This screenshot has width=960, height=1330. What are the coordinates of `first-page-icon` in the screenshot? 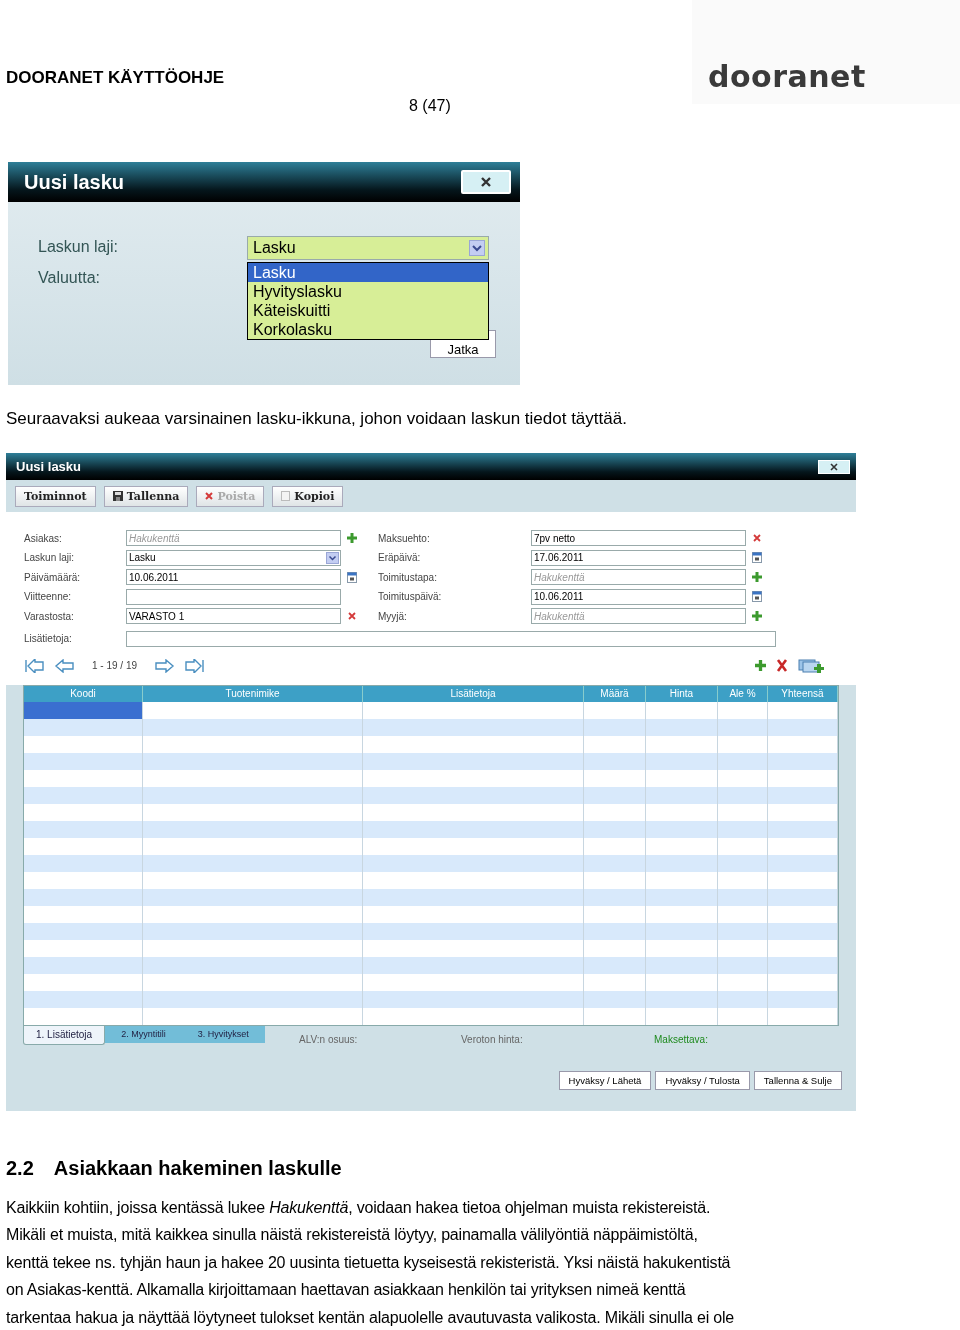 It's located at (34, 665).